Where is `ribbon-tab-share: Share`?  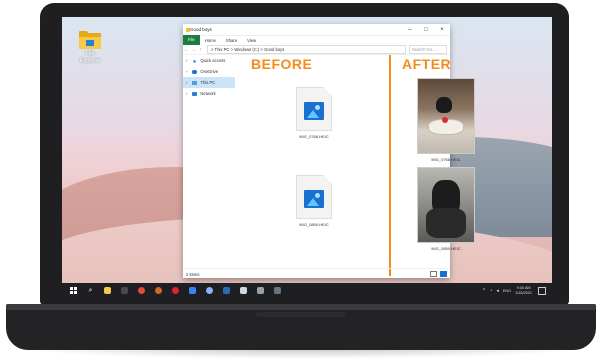
ribbon-tab-share: Share is located at coordinates (231, 40).